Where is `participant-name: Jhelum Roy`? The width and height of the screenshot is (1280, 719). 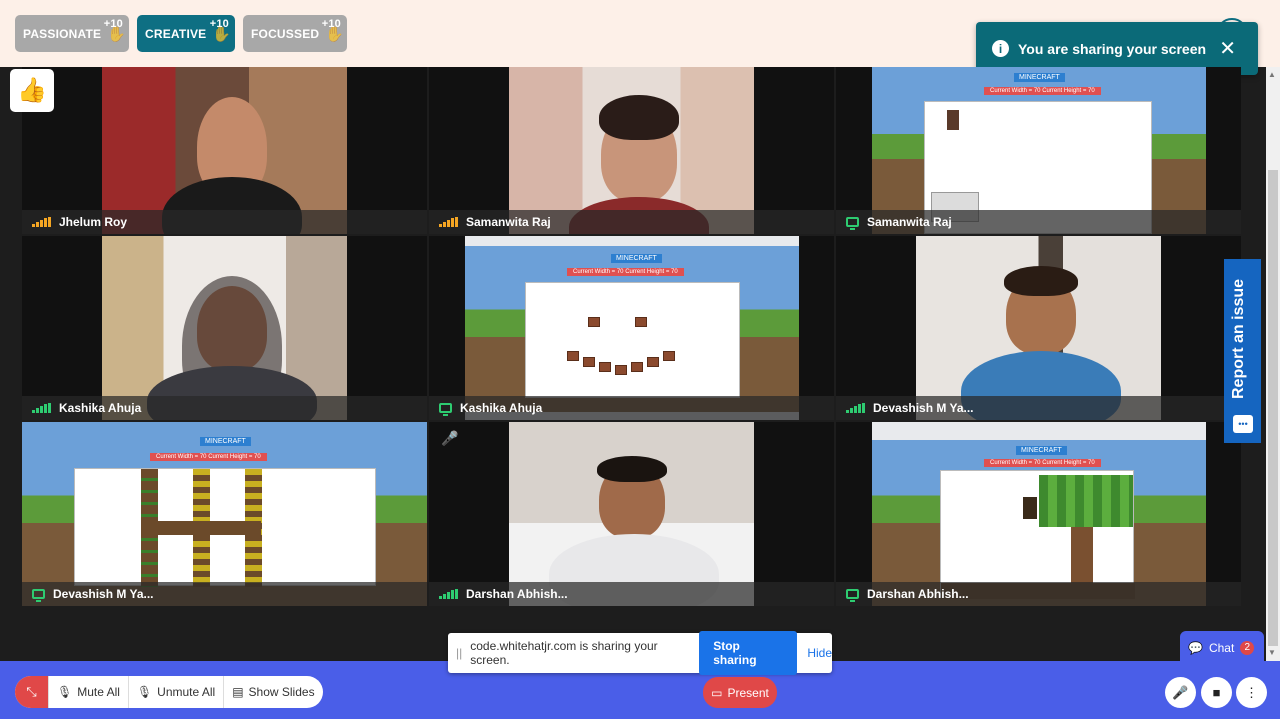
participant-name: Jhelum Roy is located at coordinates (93, 222).